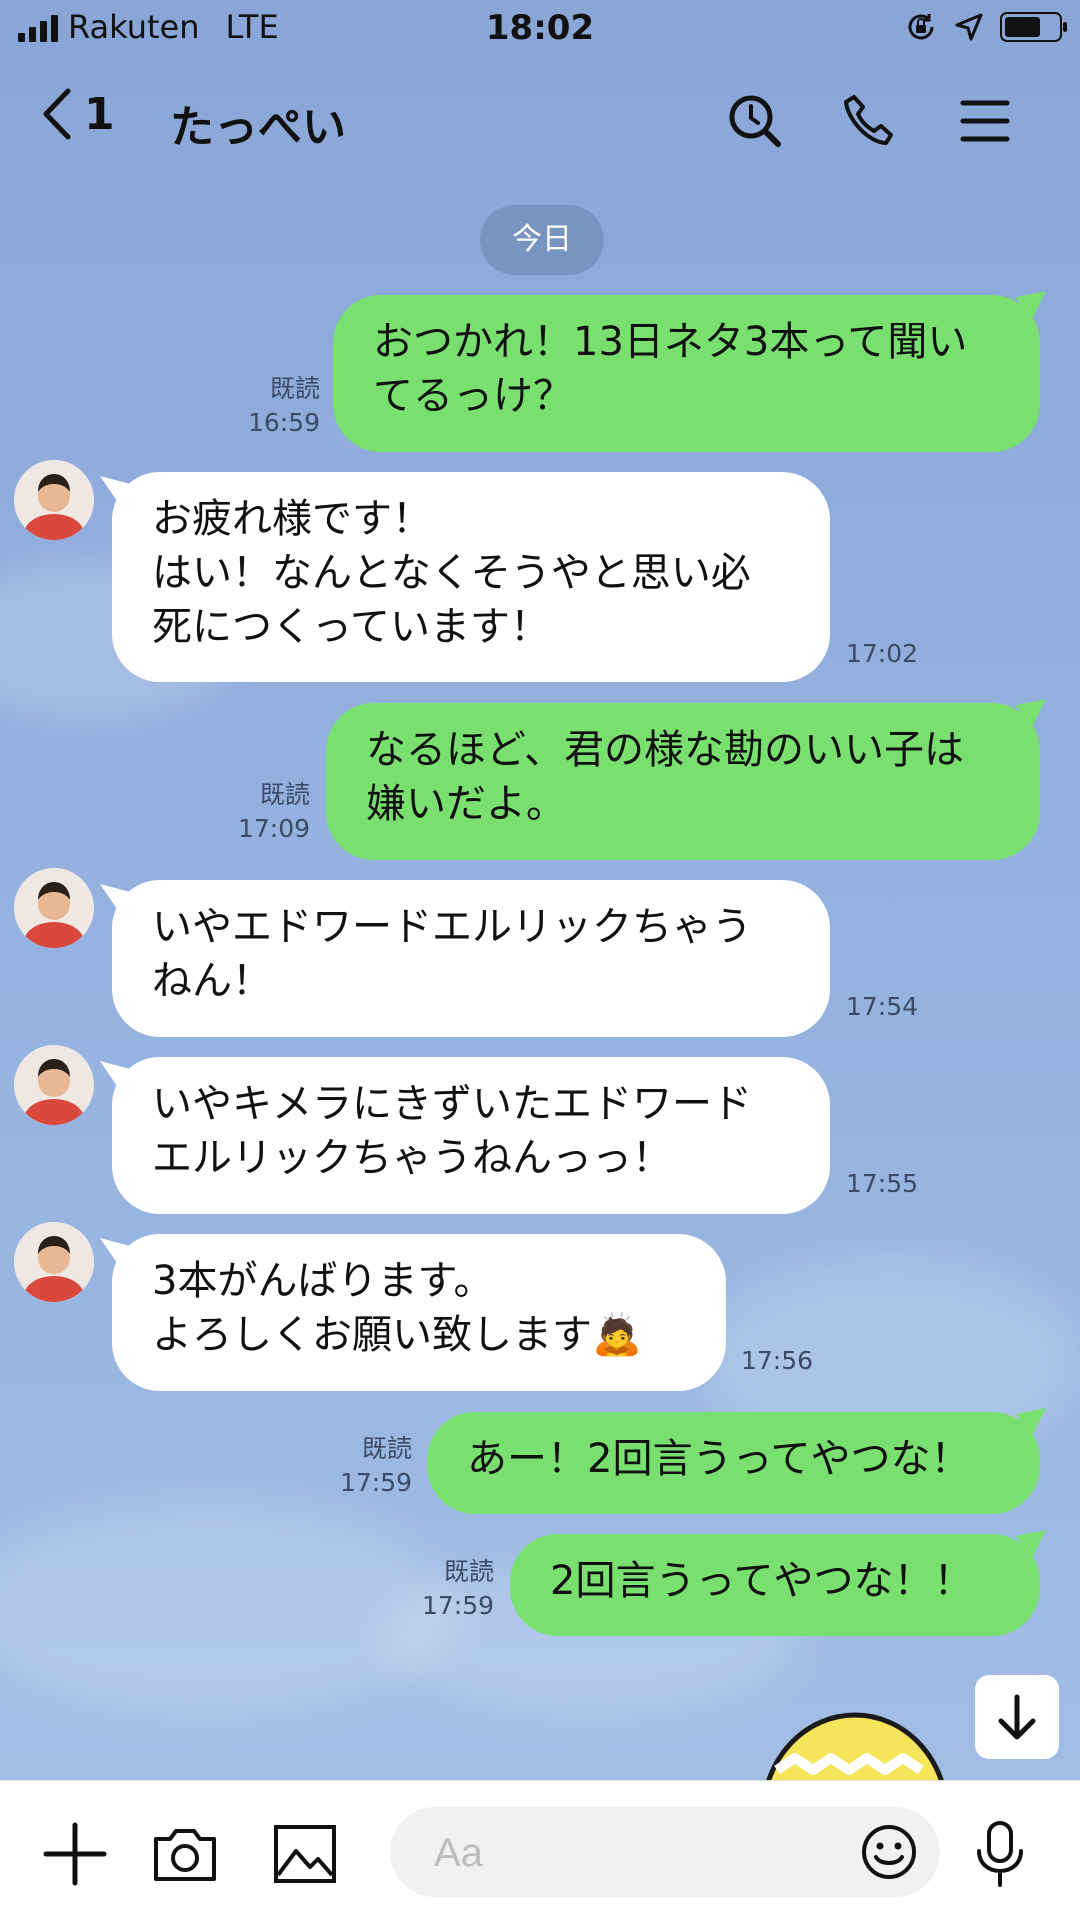 The width and height of the screenshot is (1080, 1920). I want to click on emoji-icon, so click(889, 1852).